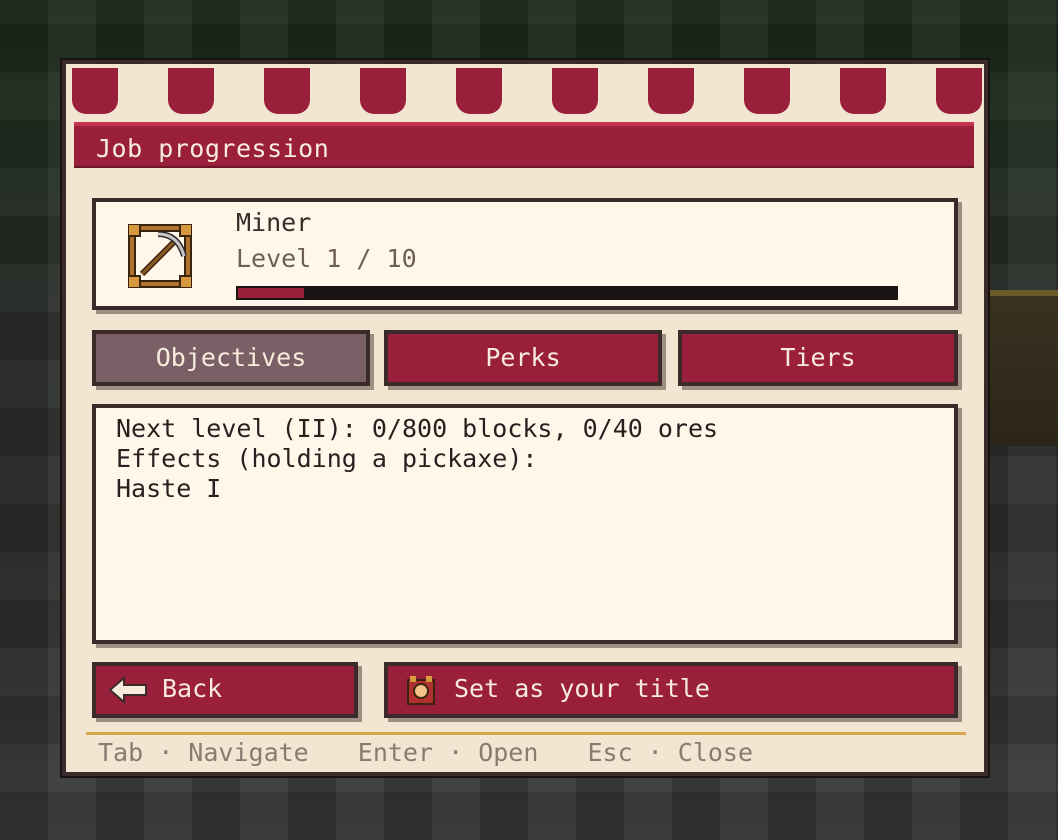 The width and height of the screenshot is (1058, 840). What do you see at coordinates (417, 428) in the screenshot?
I see `next-level-requirements: Next level (II): 0/800 blocks, 0/40 ores` at bounding box center [417, 428].